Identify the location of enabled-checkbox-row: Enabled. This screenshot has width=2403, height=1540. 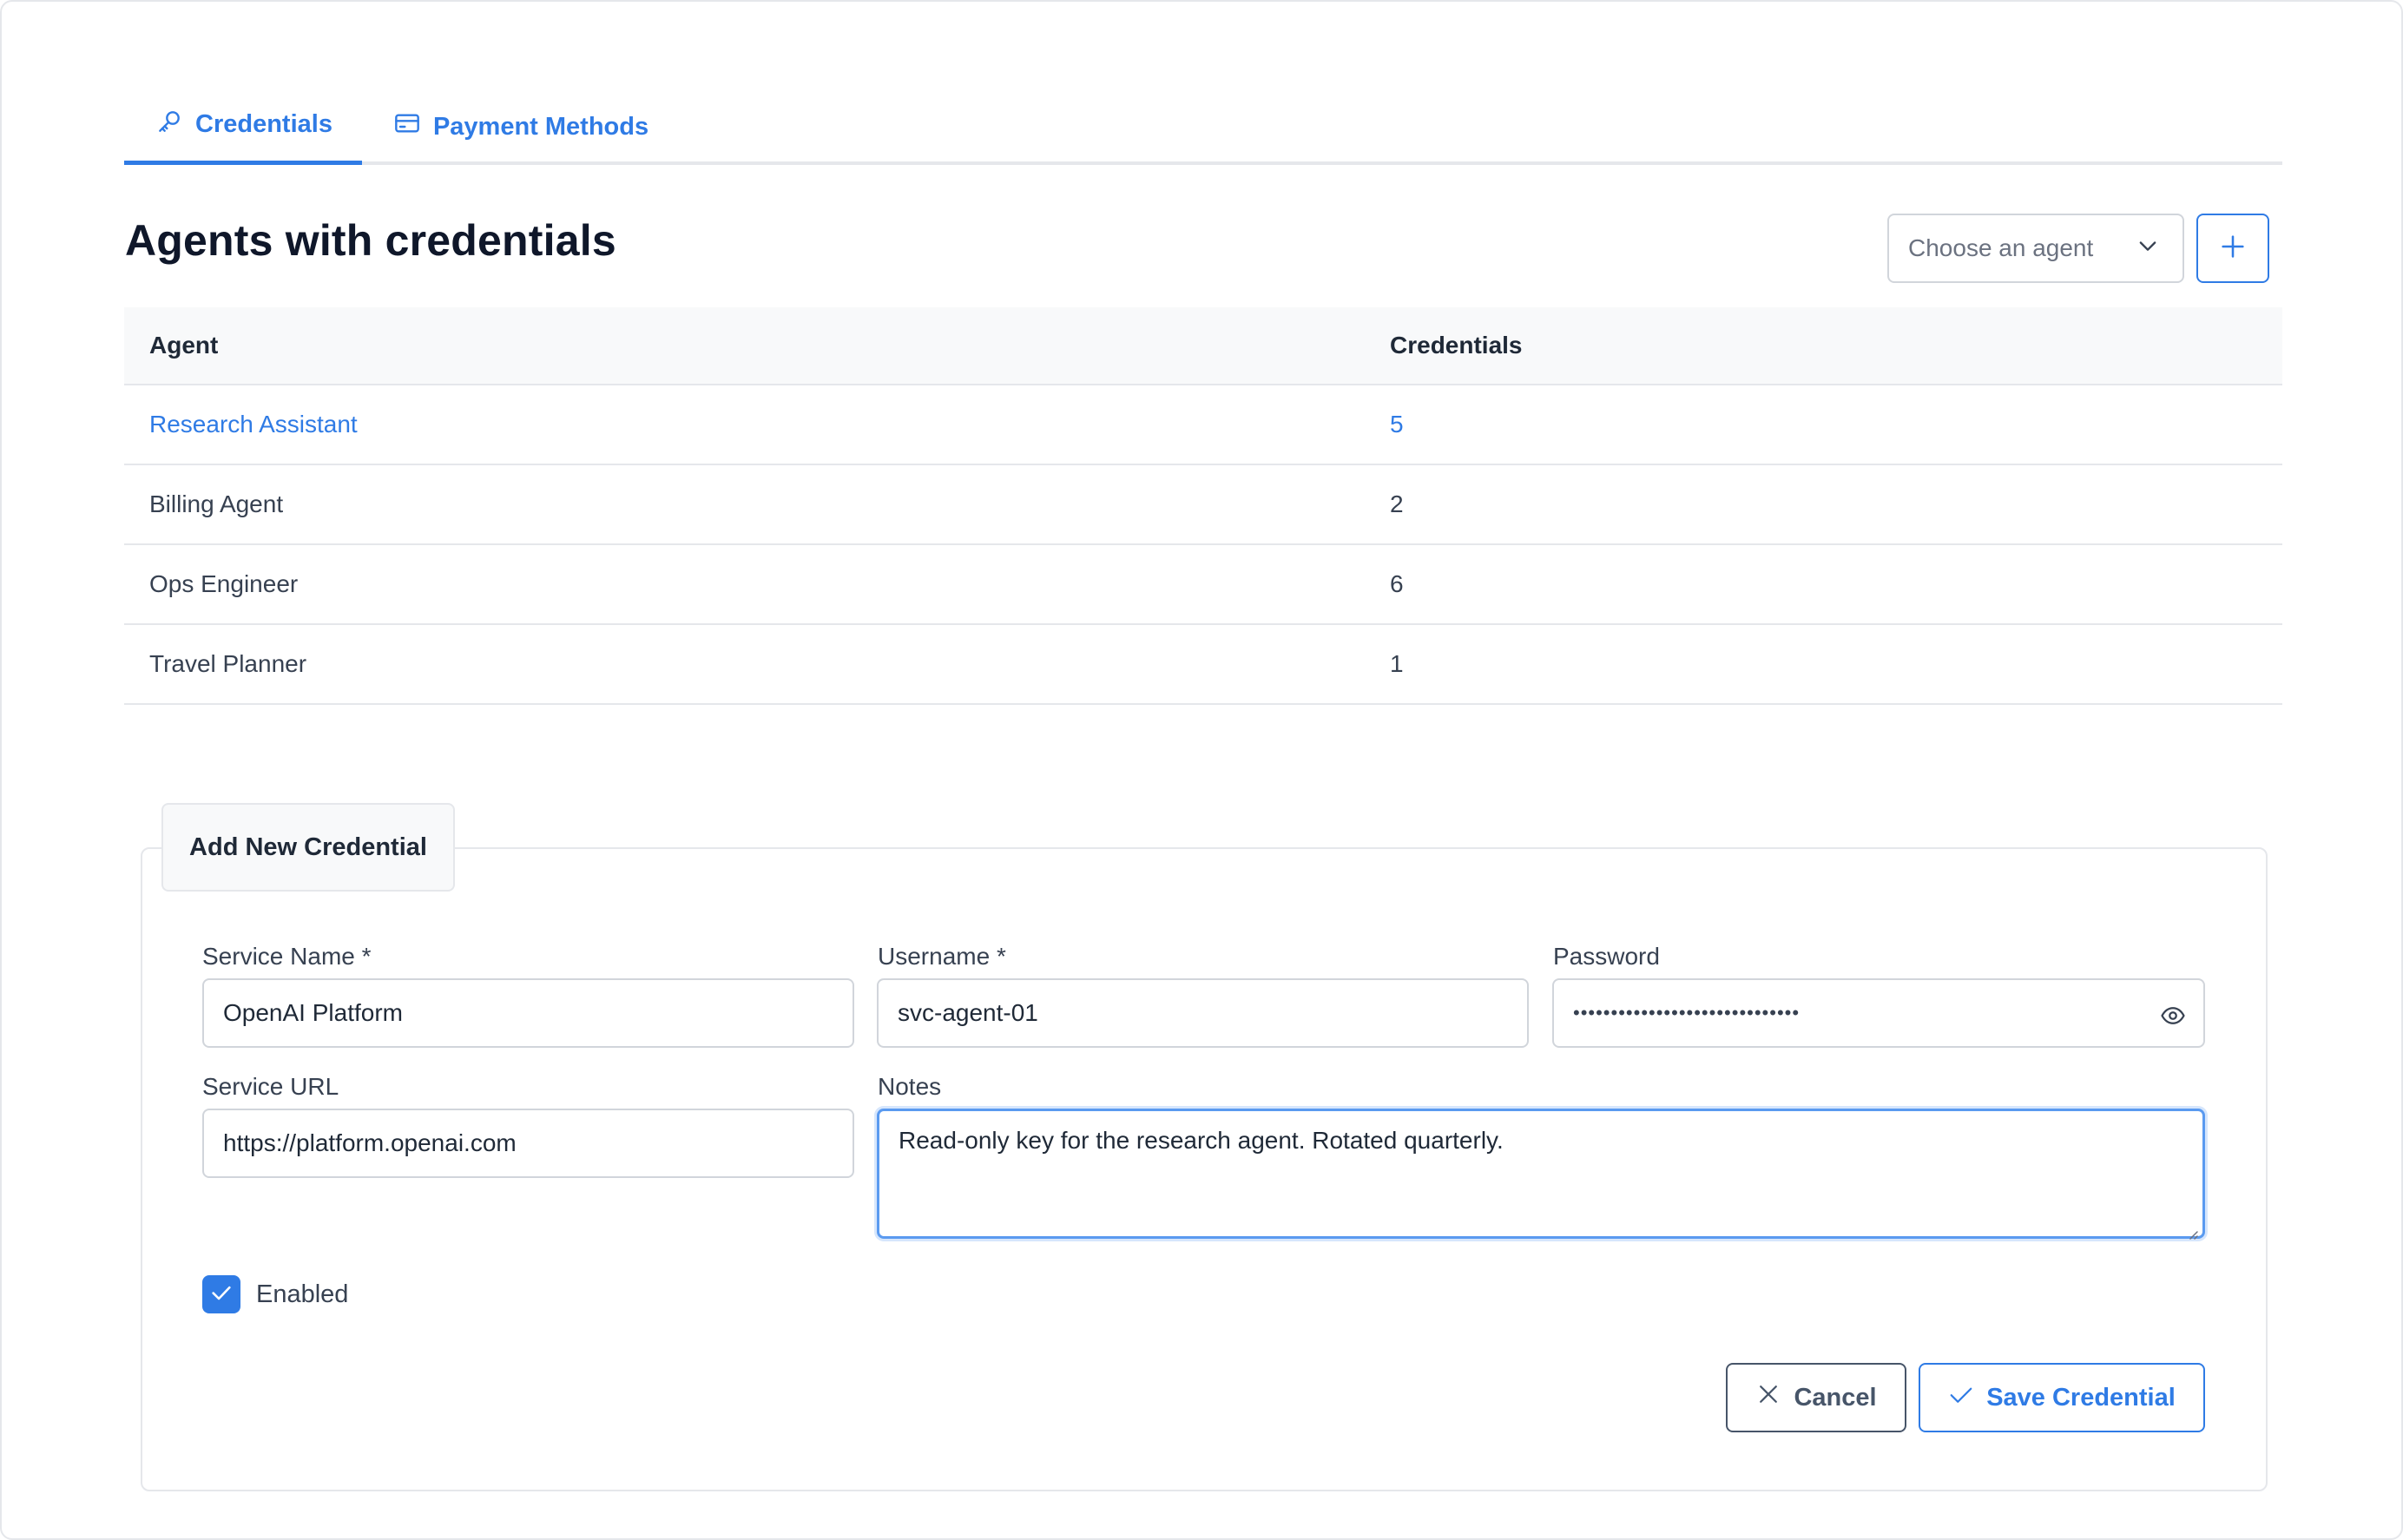
(275, 1294).